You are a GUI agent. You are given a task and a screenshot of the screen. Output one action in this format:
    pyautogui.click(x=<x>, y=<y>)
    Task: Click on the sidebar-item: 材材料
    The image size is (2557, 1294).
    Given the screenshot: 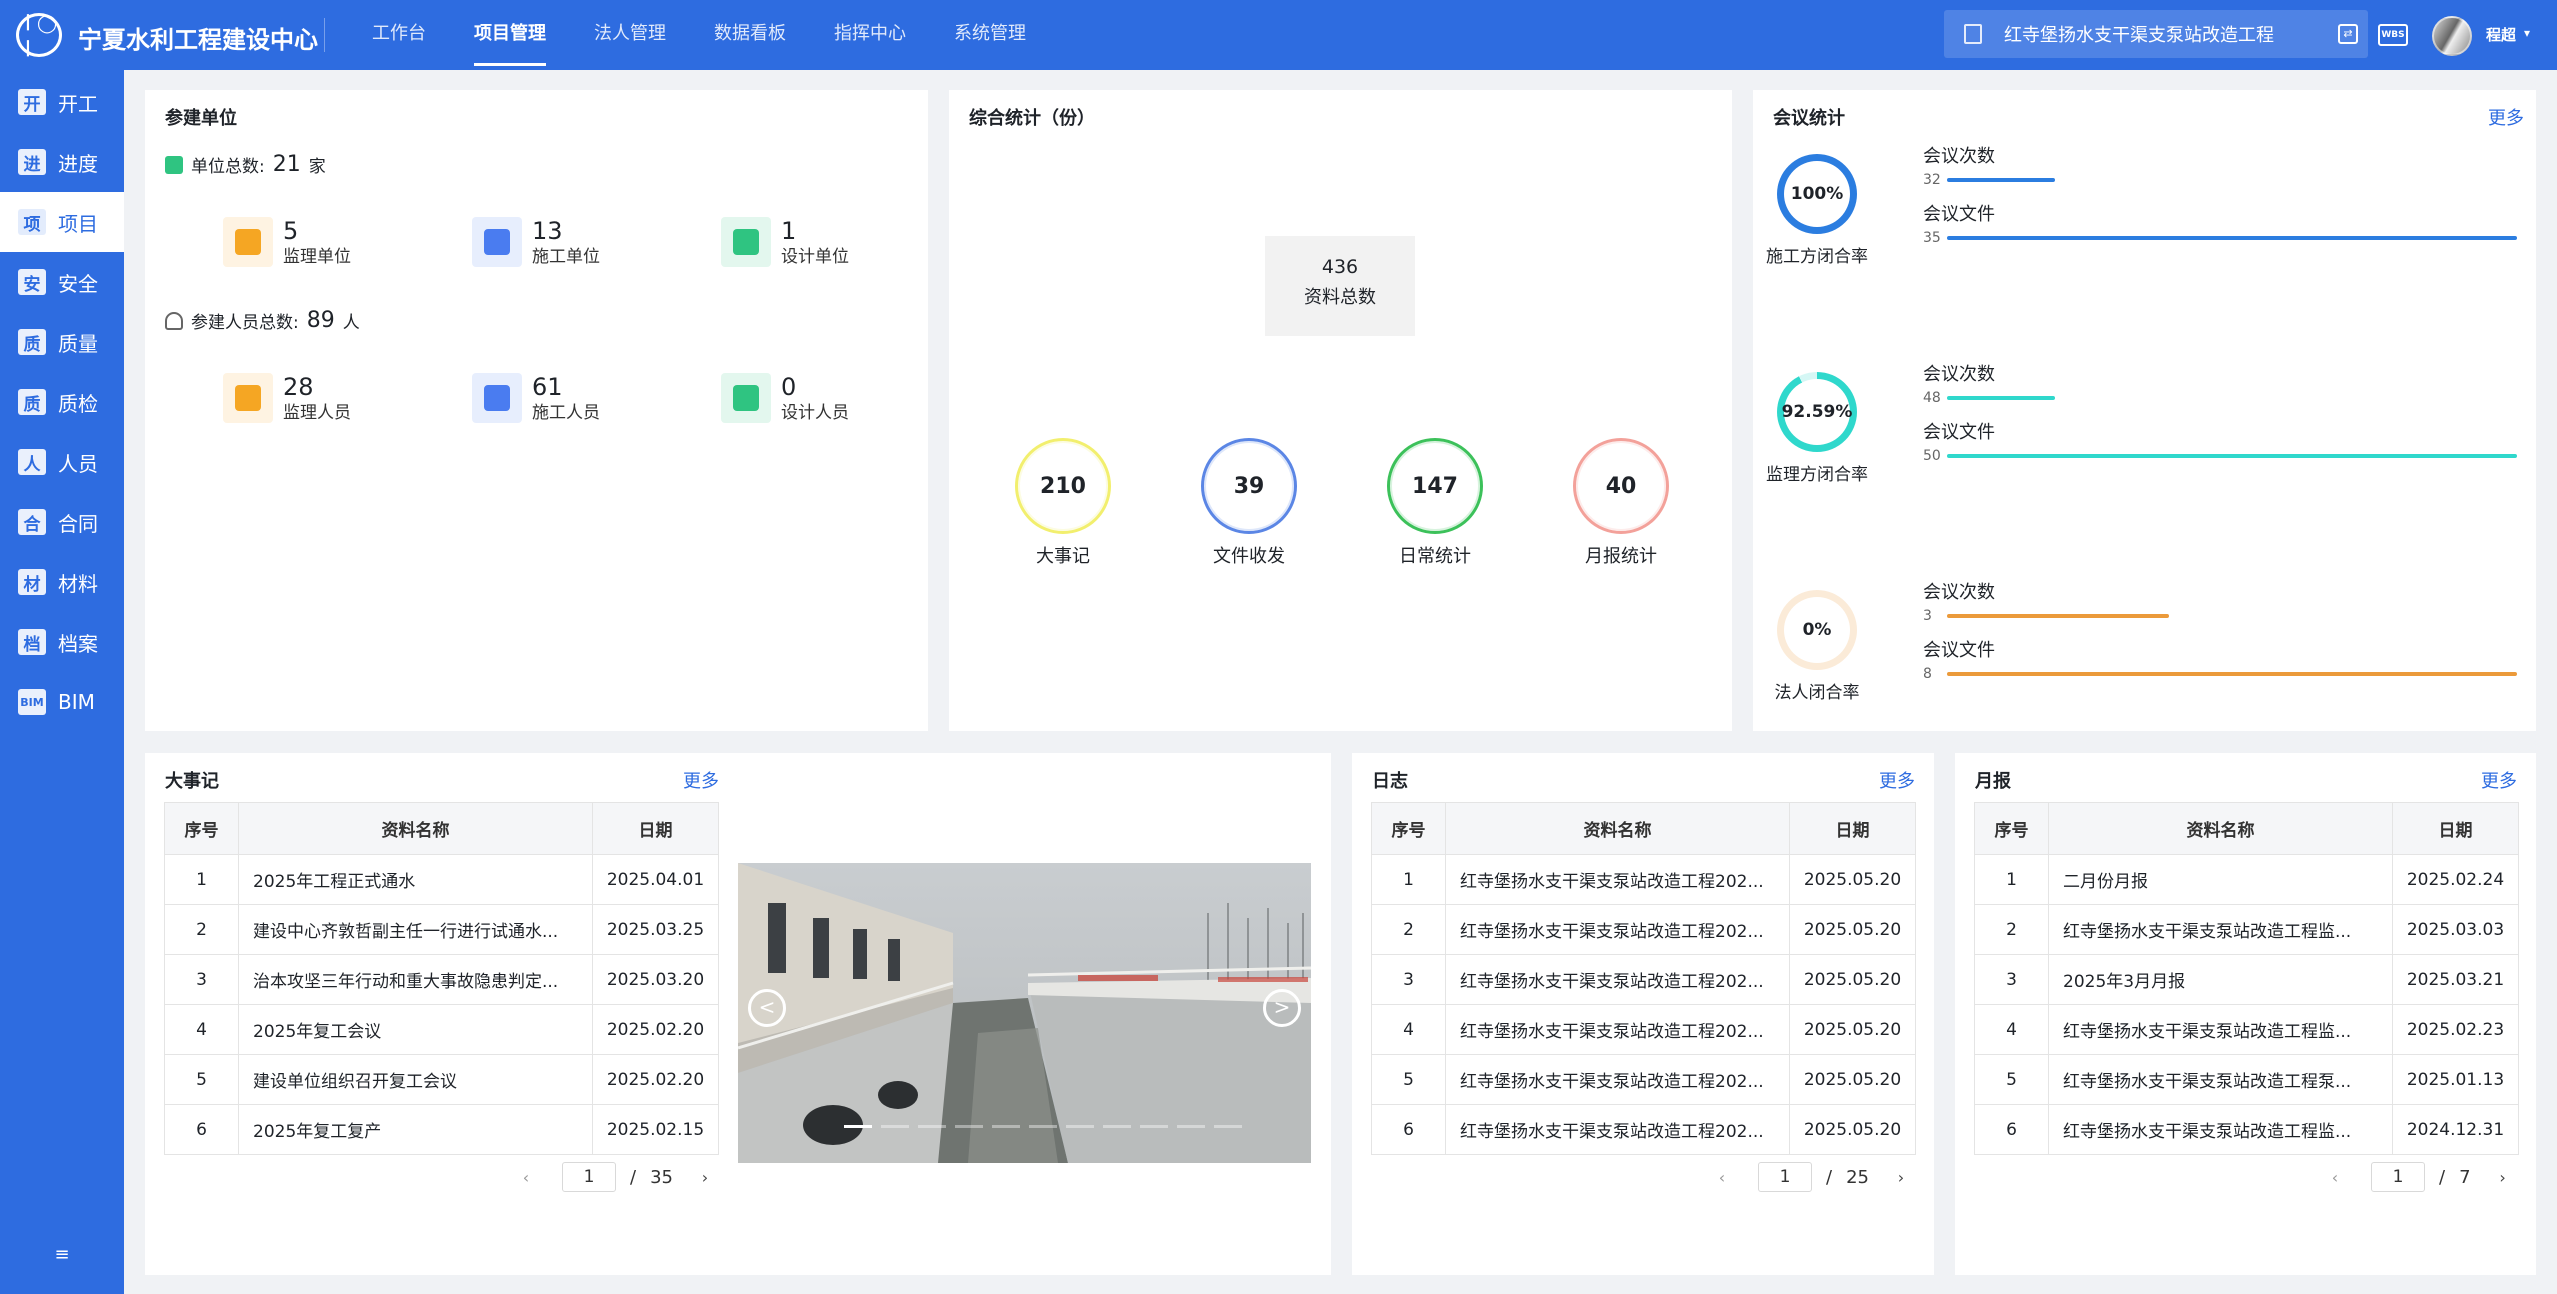 What is the action you would take?
    pyautogui.click(x=62, y=582)
    